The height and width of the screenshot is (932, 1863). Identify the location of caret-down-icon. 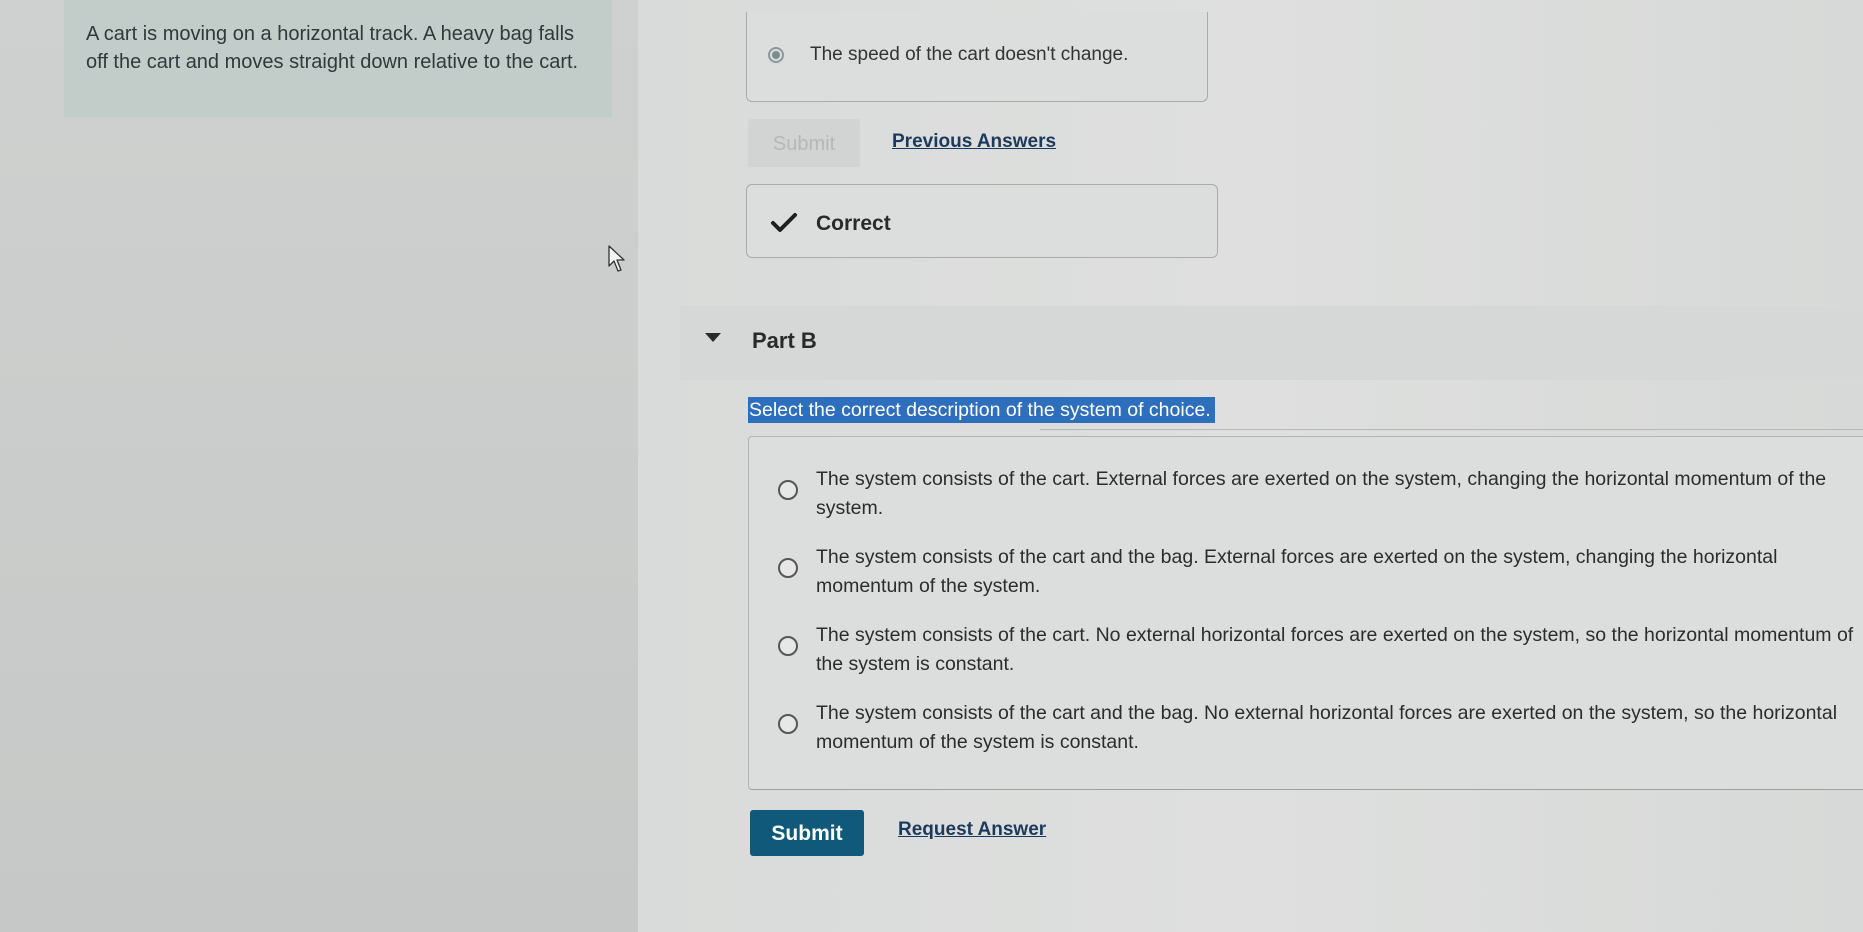
(713, 337).